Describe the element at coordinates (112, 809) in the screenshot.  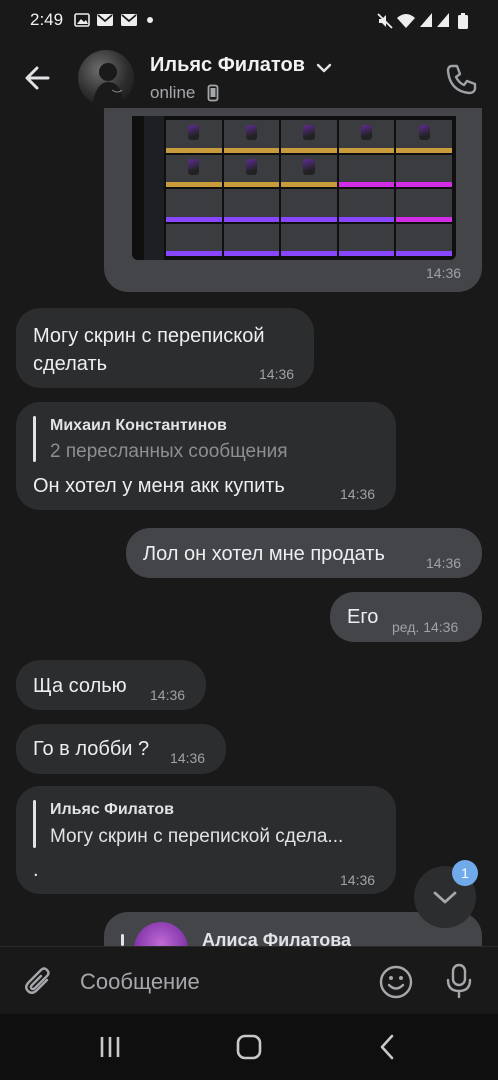
I see `reply-author: Ильяс Филатов` at that location.